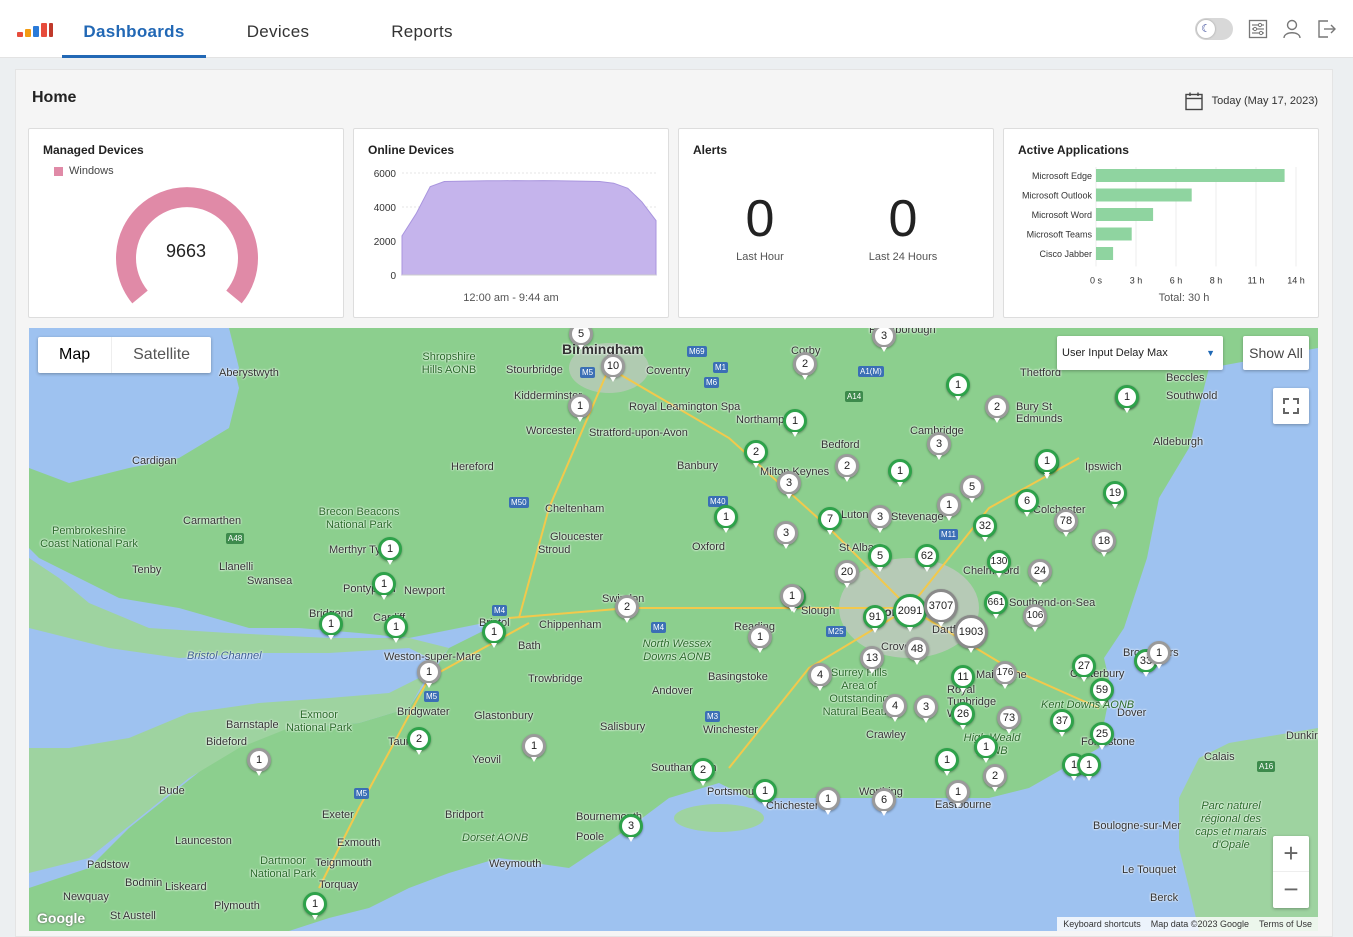  Describe the element at coordinates (1251, 101) in the screenshot. I see `date-picker: Today (May 17, 2023)` at that location.